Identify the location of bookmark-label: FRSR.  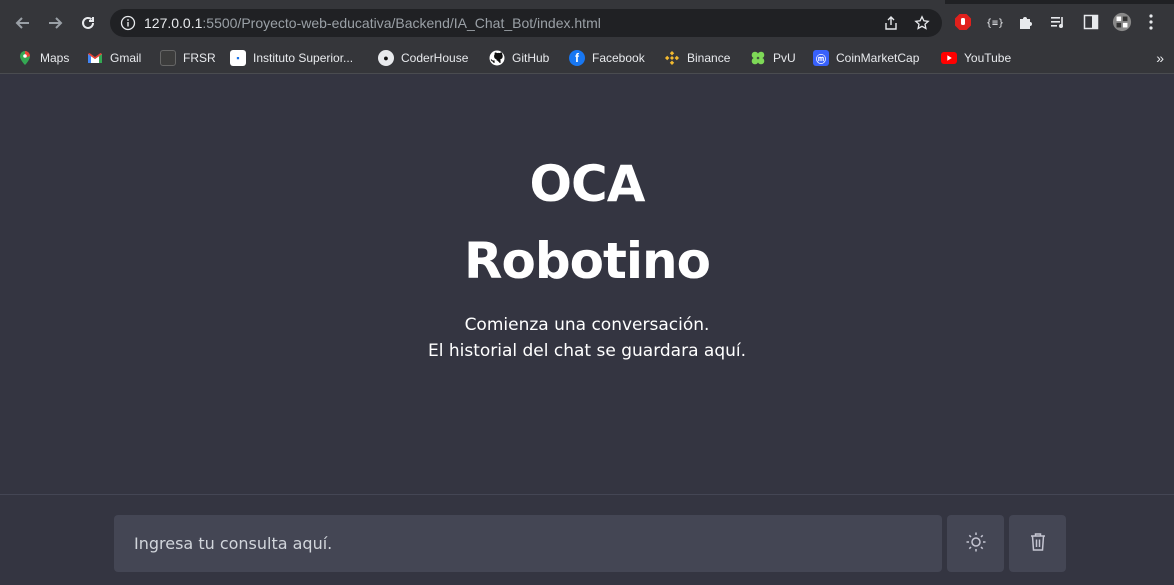
(199, 58).